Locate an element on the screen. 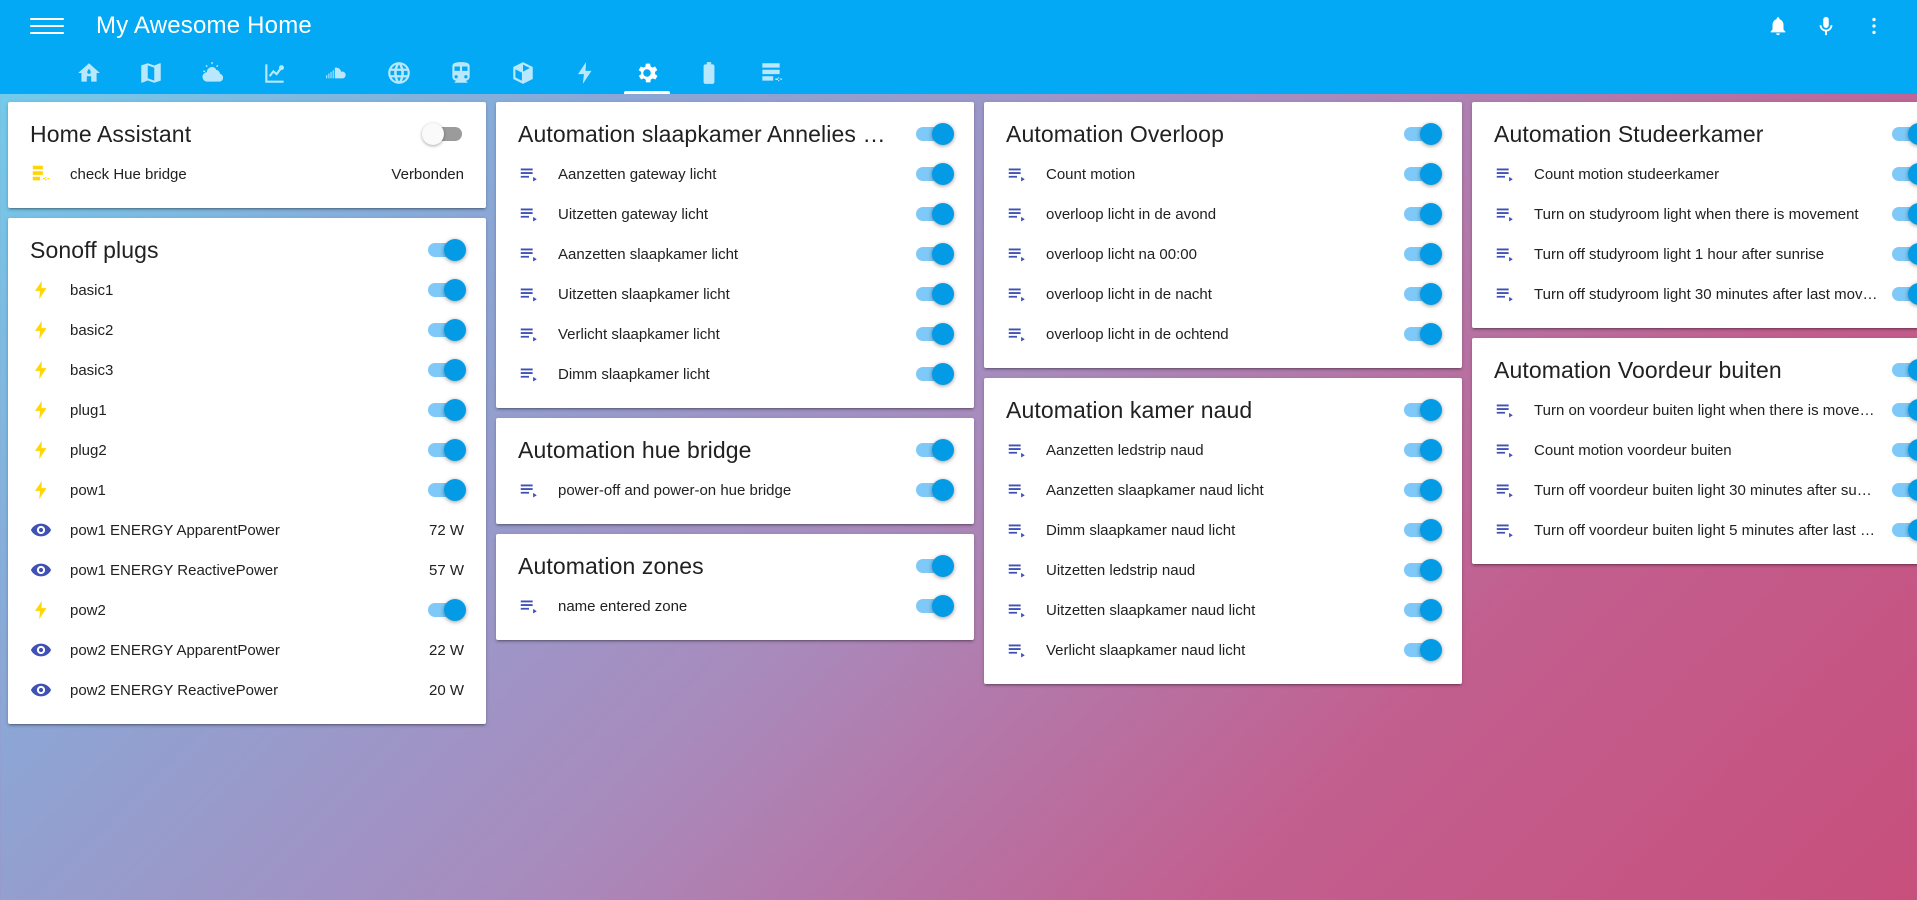 This screenshot has width=1917, height=900. tab-settings is located at coordinates (647, 73).